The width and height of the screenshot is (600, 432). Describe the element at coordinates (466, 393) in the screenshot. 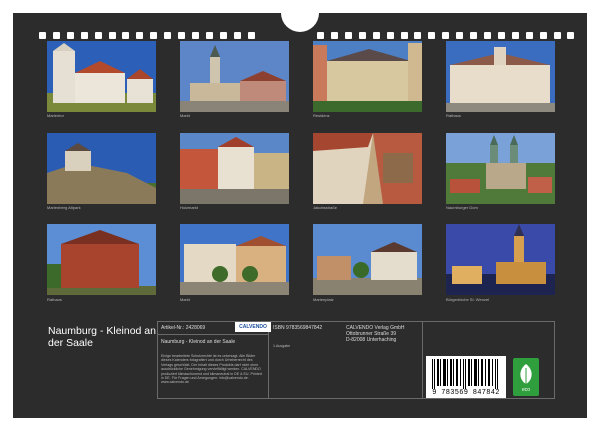

I see `barcode-number: 9 783569 847842` at that location.